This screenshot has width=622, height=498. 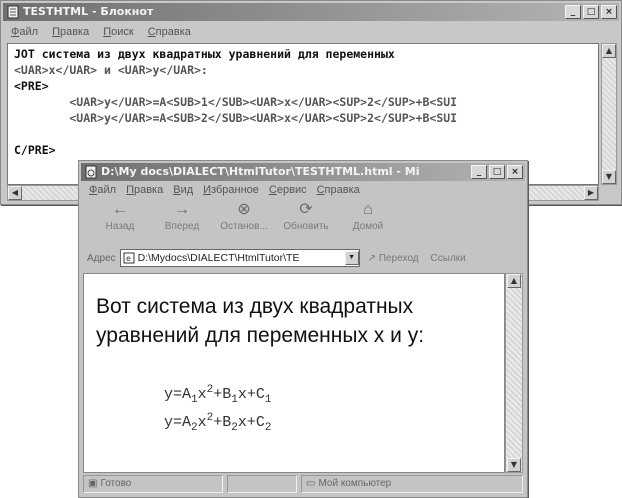 I want to click on text-line: <UAR>x</UAR> и <UAR>y</UAR>:, so click(x=111, y=70).